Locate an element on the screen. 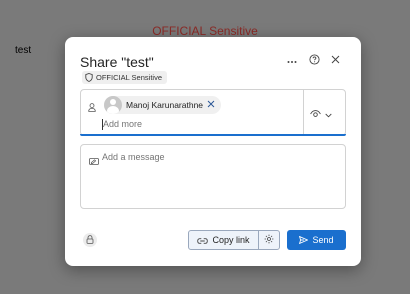 This screenshot has width=410, height=294. lock-icon is located at coordinates (90, 240).